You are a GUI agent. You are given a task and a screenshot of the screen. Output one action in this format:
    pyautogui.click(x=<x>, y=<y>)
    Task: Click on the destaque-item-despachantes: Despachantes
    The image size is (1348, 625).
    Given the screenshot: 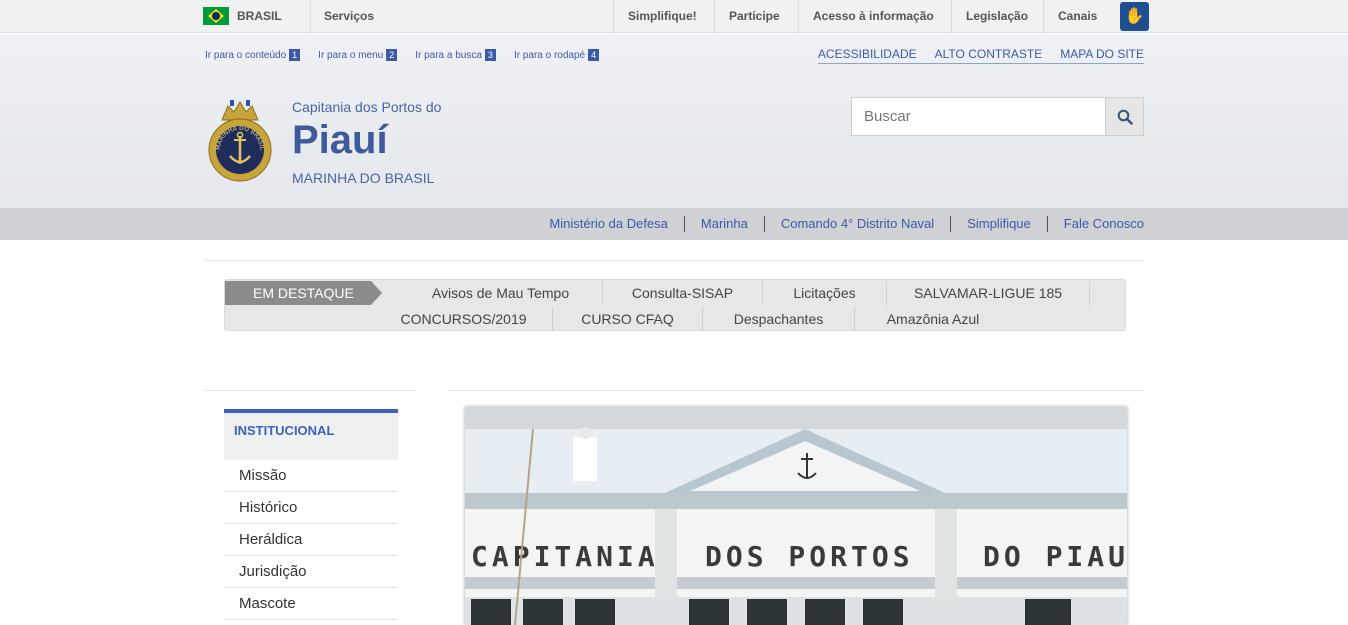 What is the action you would take?
    pyautogui.click(x=779, y=319)
    